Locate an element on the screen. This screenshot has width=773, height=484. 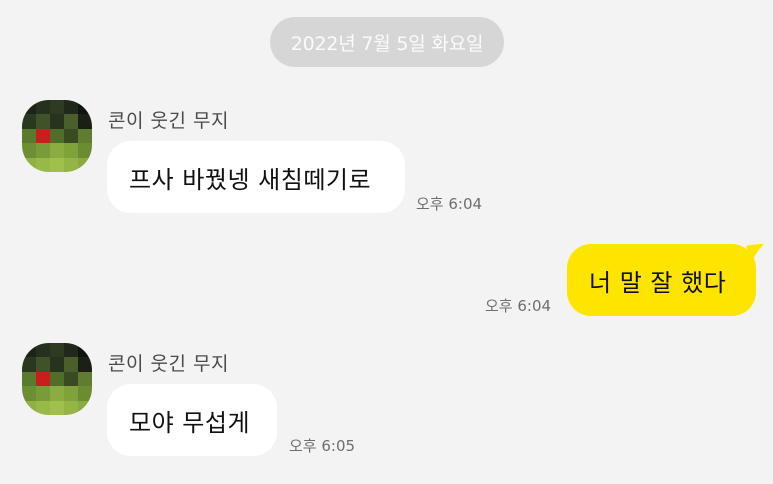
message-bubble: 모야 무섭게 is located at coordinates (192, 420).